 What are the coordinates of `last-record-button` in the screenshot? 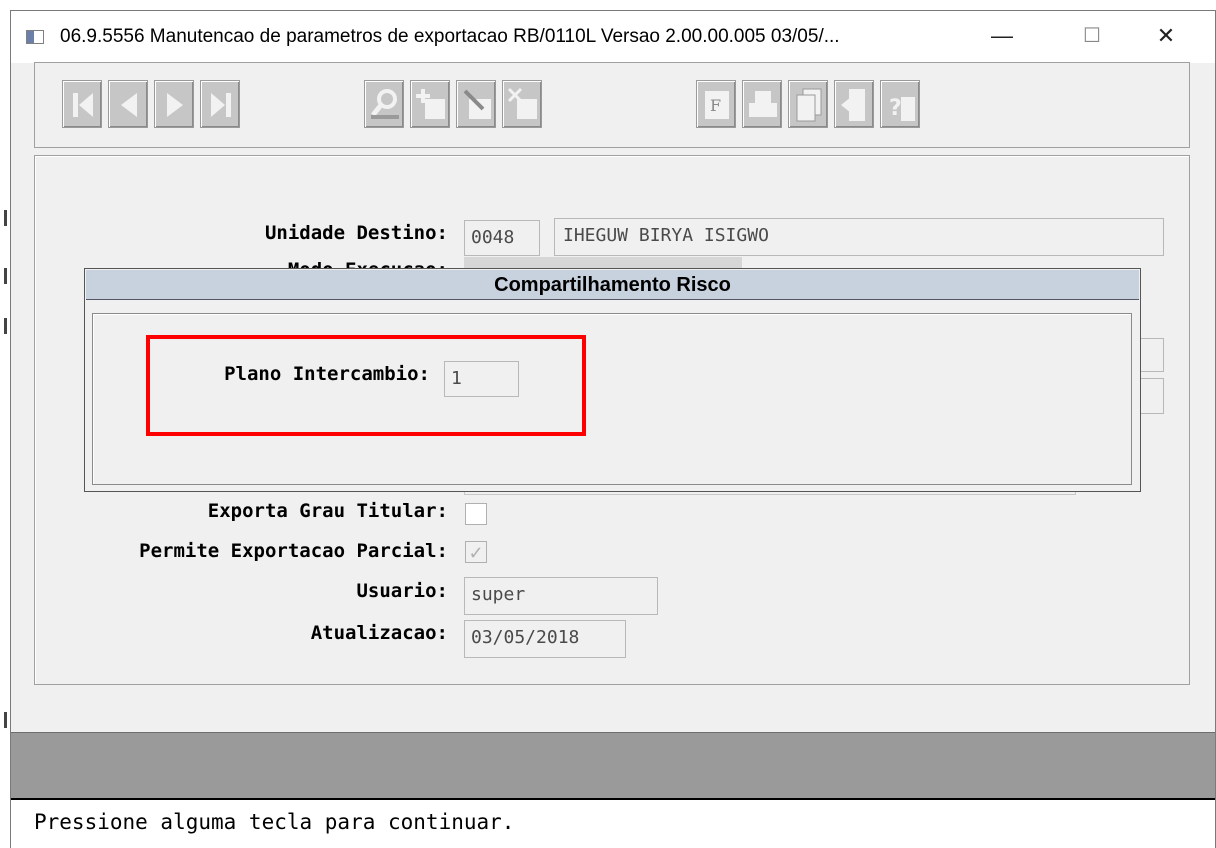 It's located at (220, 104).